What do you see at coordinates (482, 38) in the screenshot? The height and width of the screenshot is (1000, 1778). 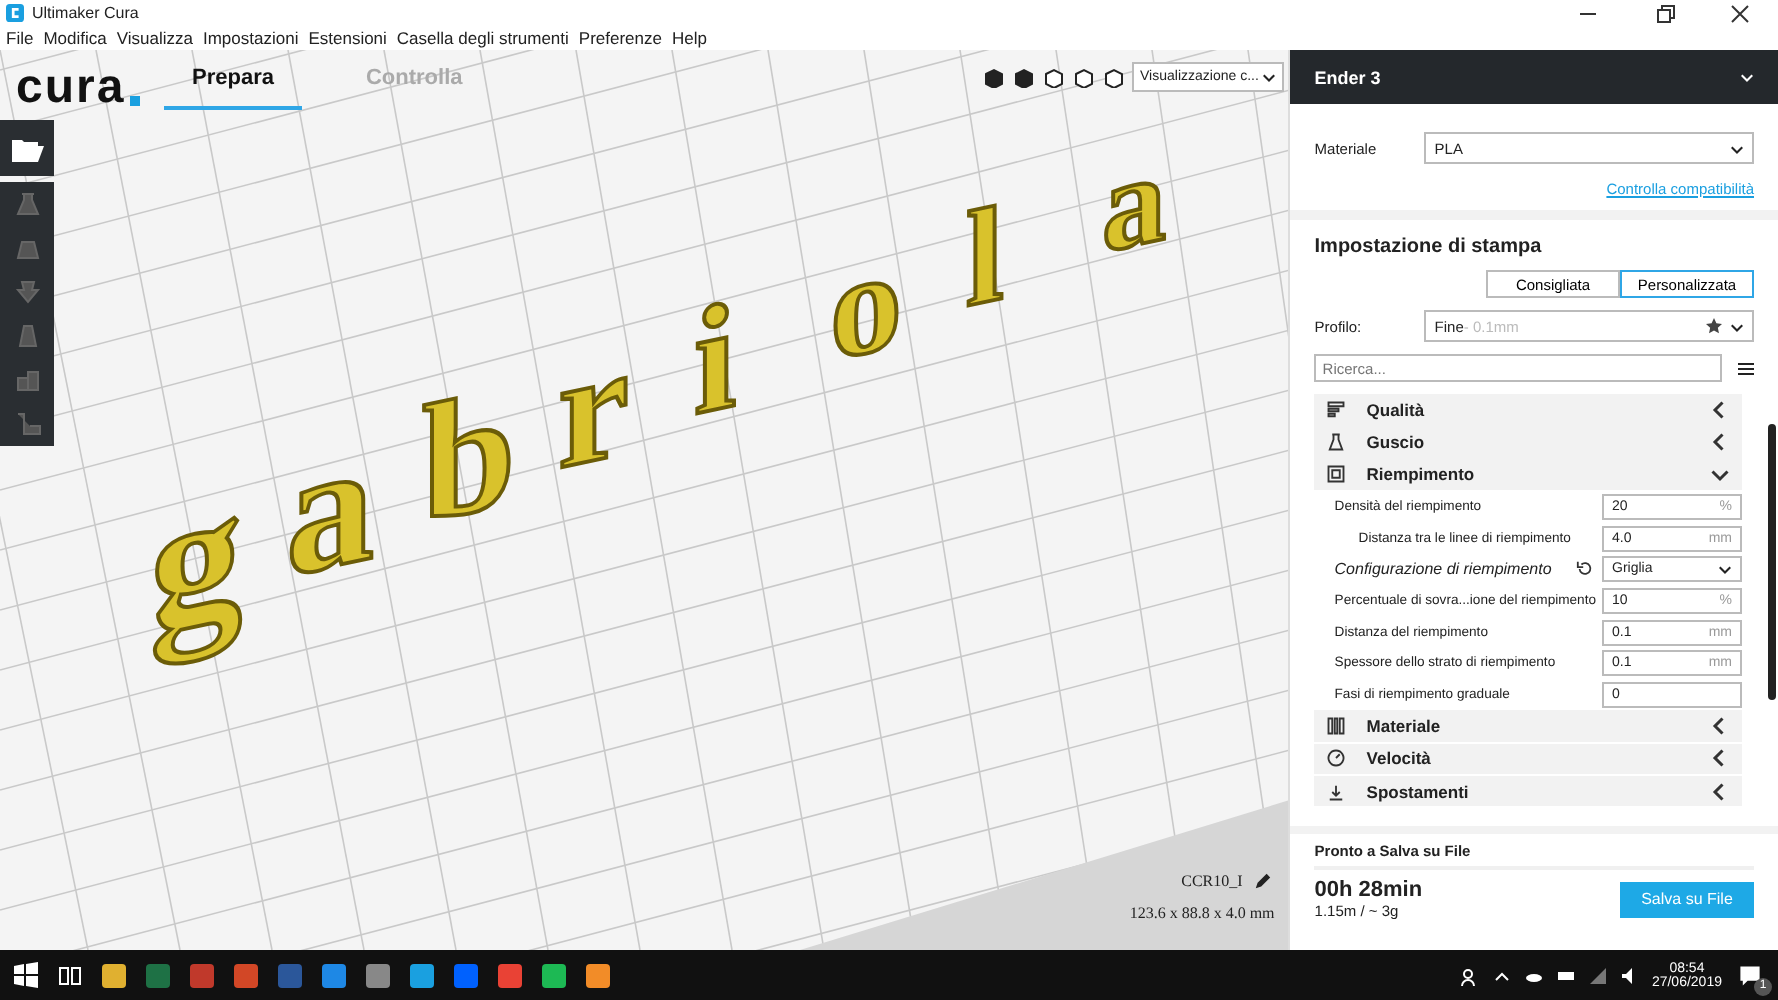 I see `menu-item: Casella degli strumenti` at bounding box center [482, 38].